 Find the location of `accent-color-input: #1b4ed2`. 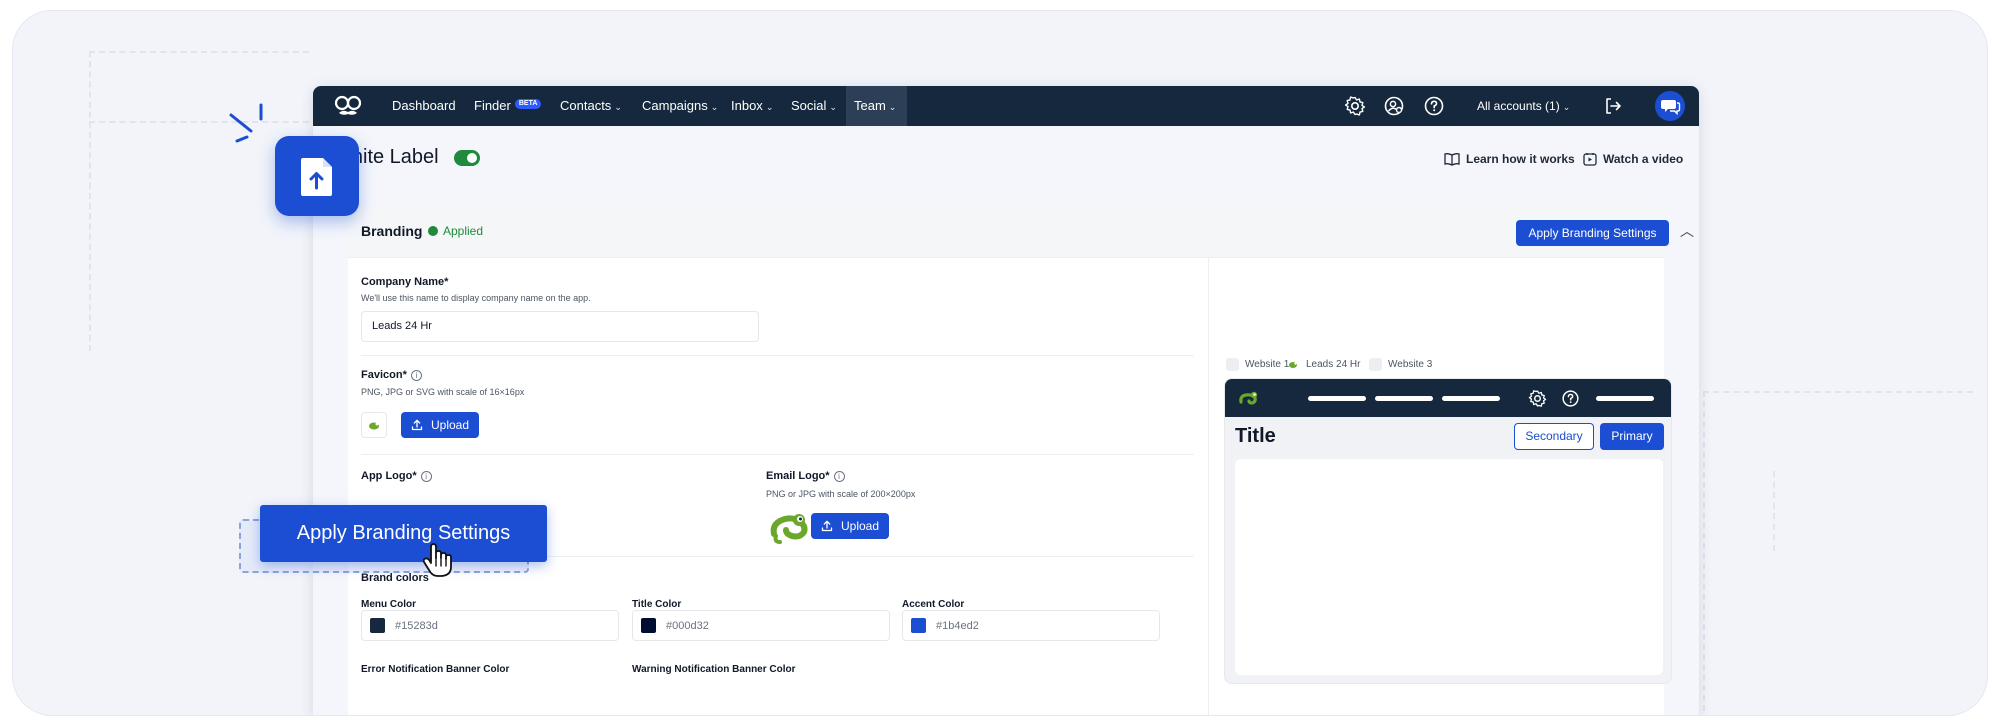

accent-color-input: #1b4ed2 is located at coordinates (1031, 625).